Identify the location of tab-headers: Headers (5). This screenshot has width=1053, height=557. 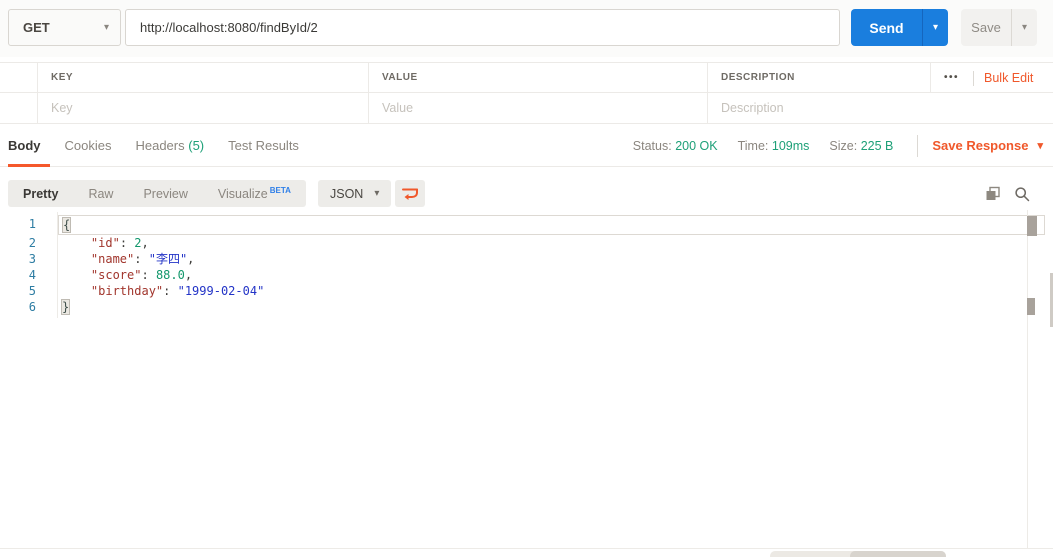
(169, 145).